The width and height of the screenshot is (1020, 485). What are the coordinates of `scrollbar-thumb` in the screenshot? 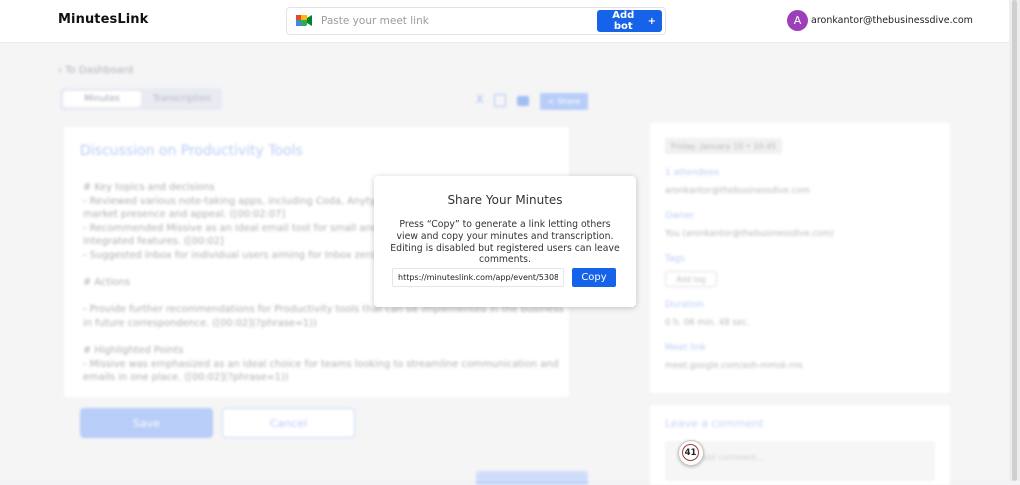 It's located at (1014, 240).